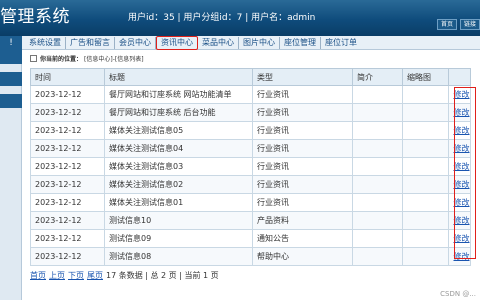  Describe the element at coordinates (465, 173) in the screenshot. I see `edit-highlight-box` at that location.